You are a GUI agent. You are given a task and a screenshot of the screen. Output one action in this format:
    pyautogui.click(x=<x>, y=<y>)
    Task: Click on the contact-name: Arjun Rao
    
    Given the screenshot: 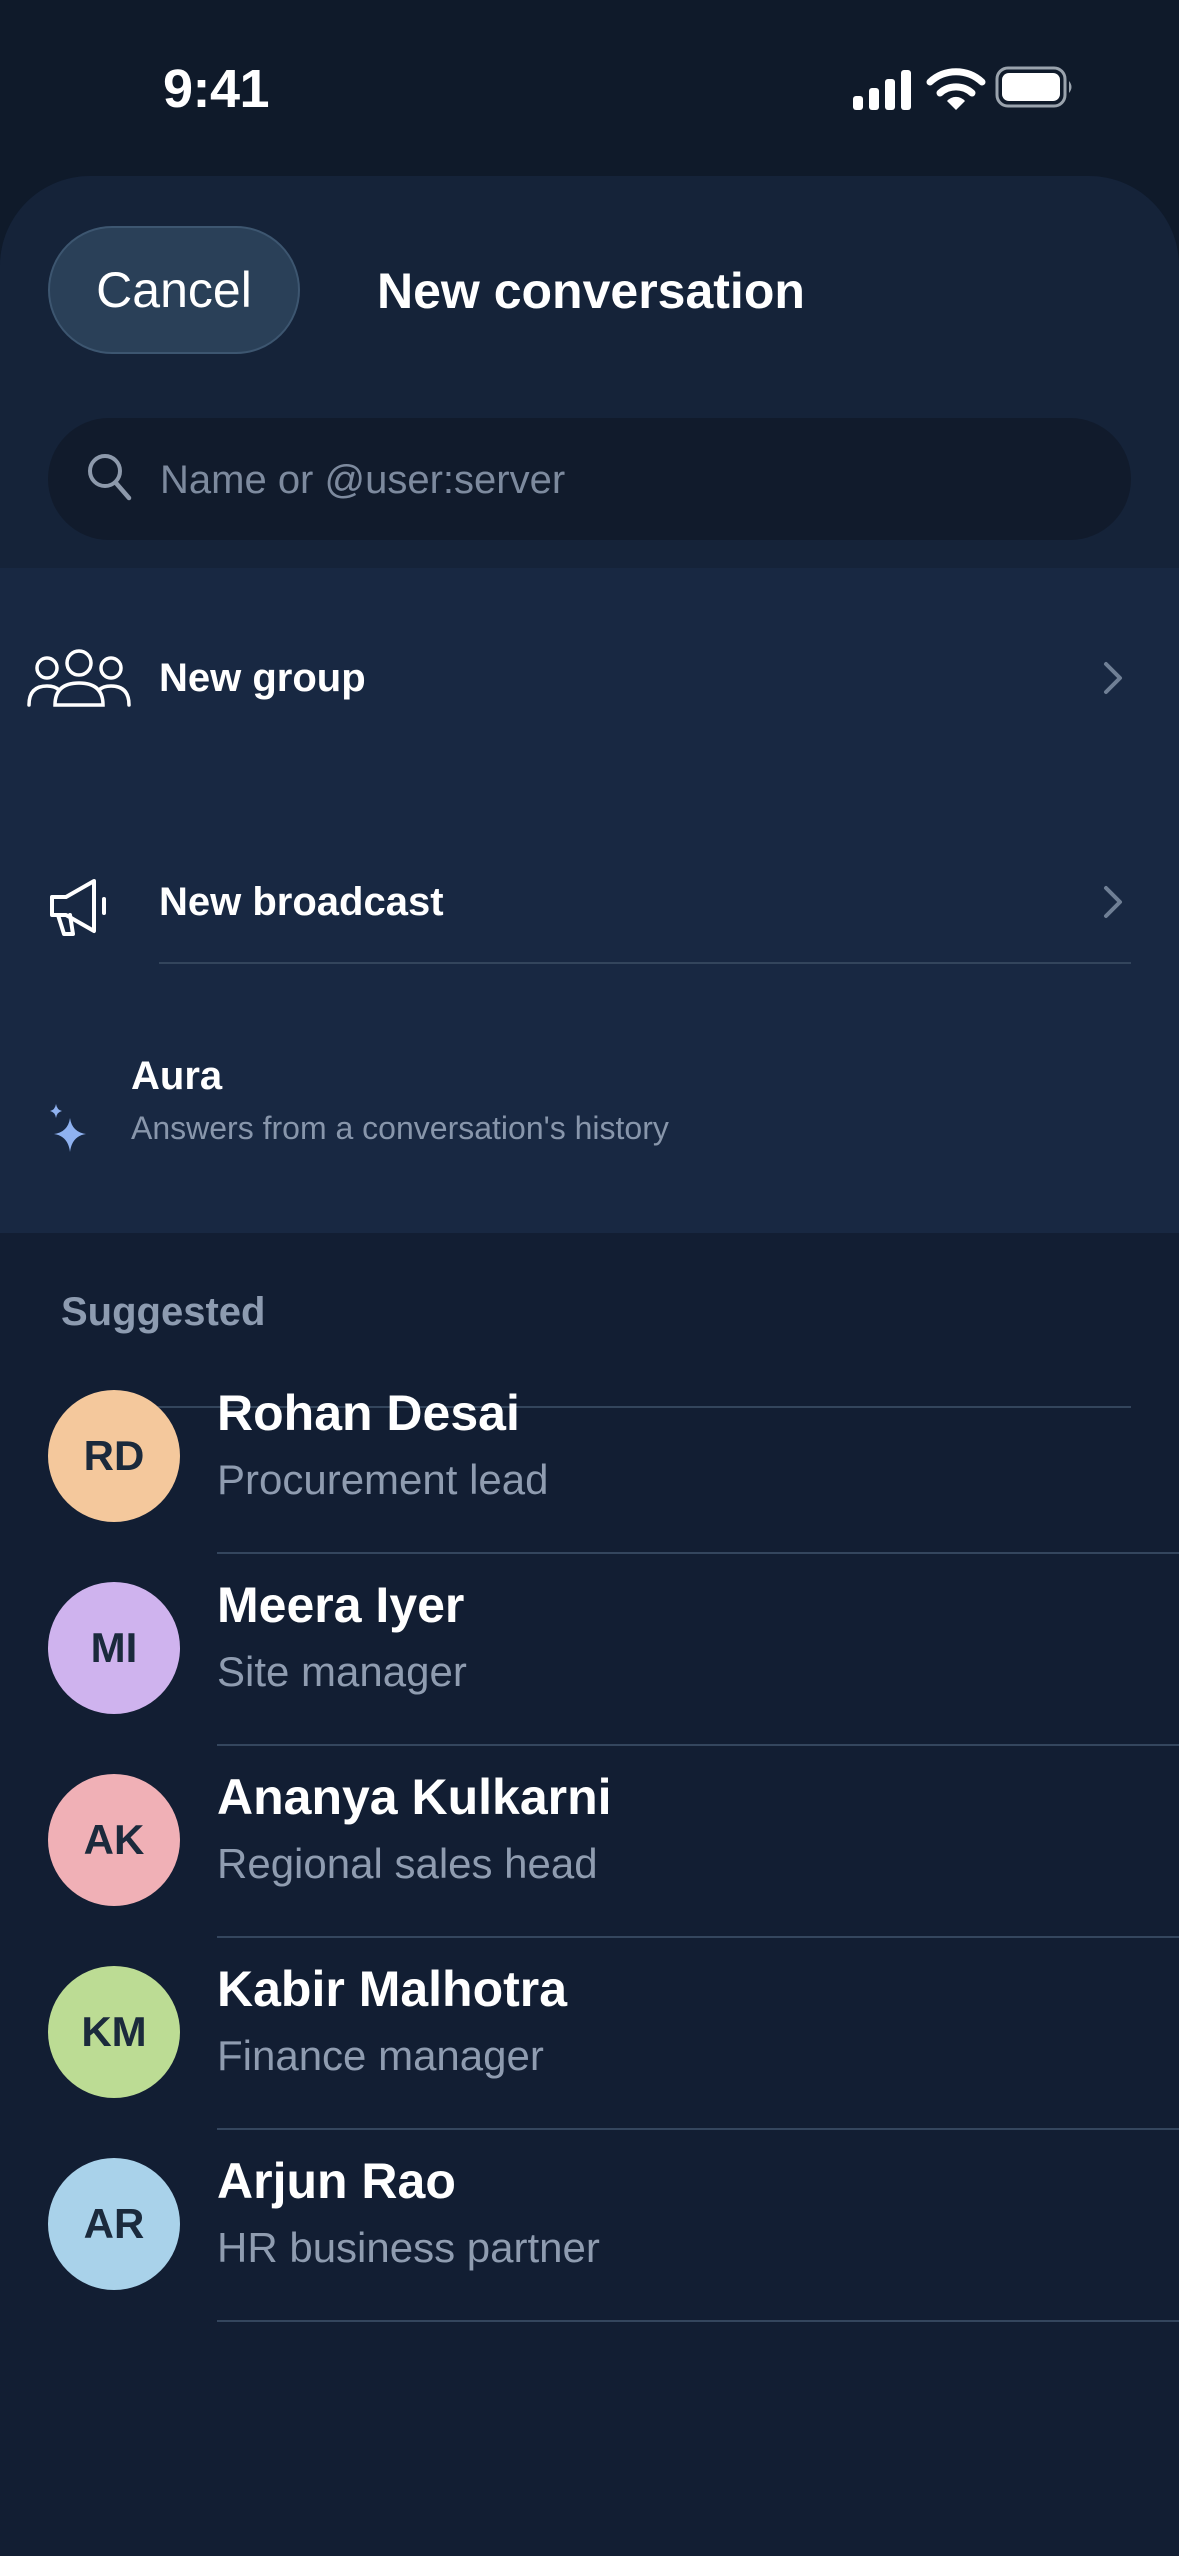 What is the action you would take?
    pyautogui.click(x=336, y=2181)
    